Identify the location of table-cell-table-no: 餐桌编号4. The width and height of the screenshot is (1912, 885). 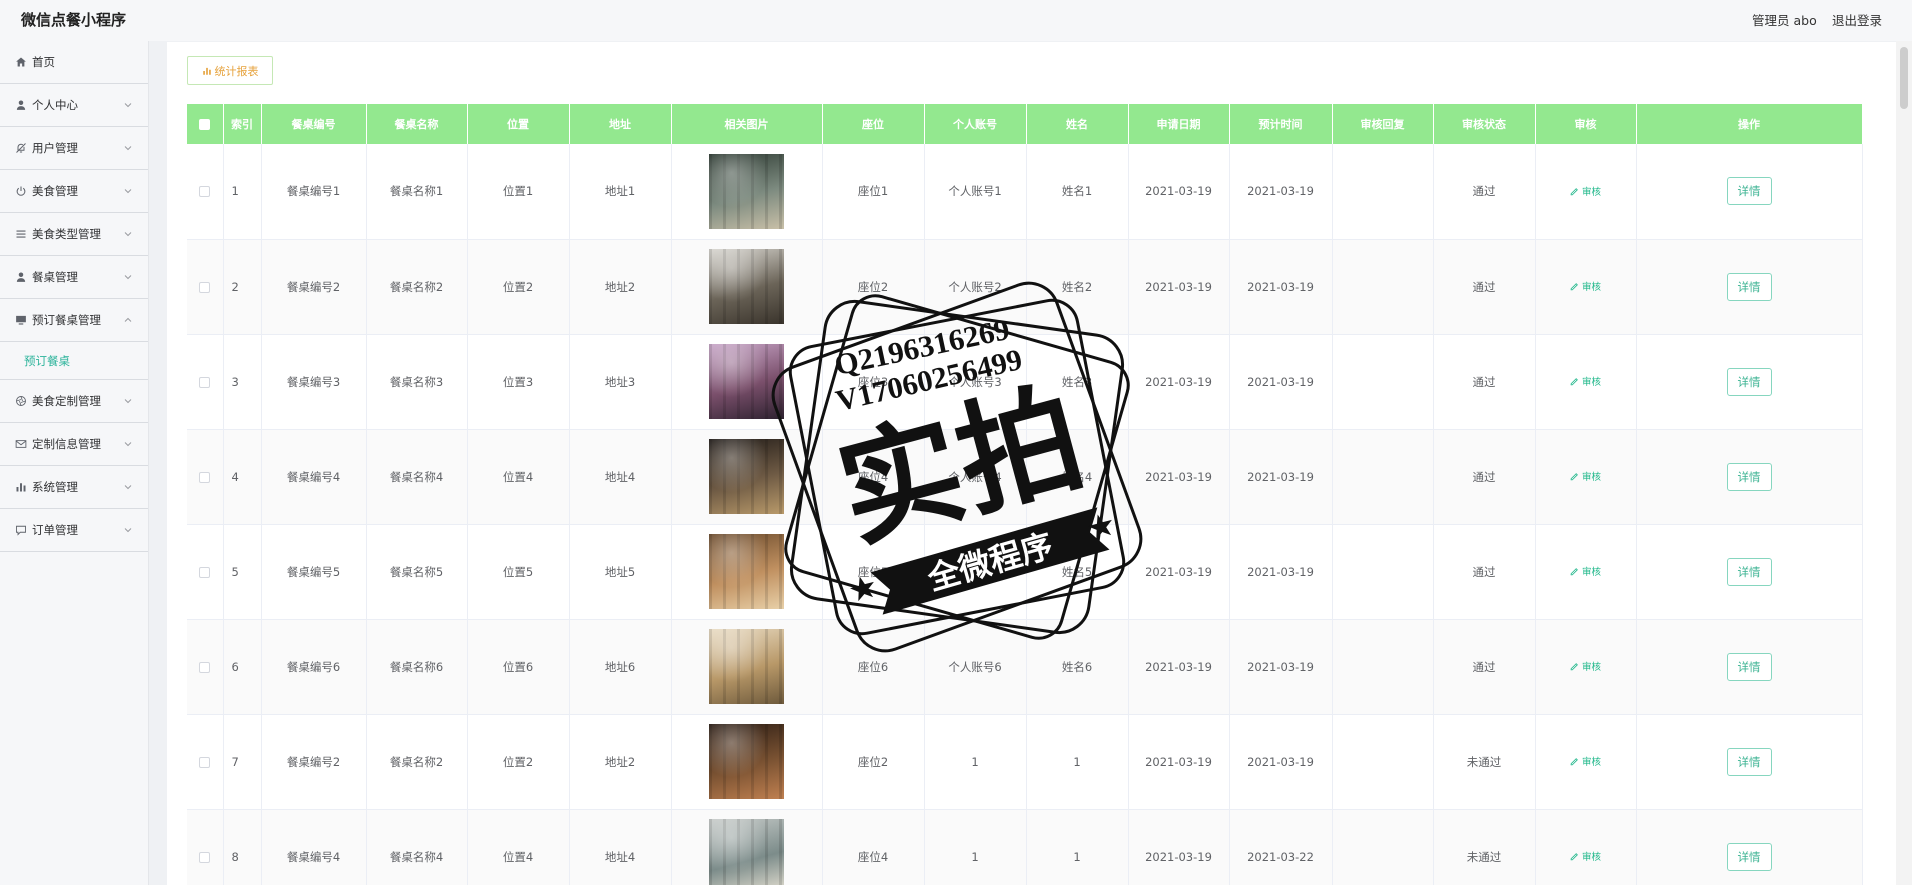
(314, 847).